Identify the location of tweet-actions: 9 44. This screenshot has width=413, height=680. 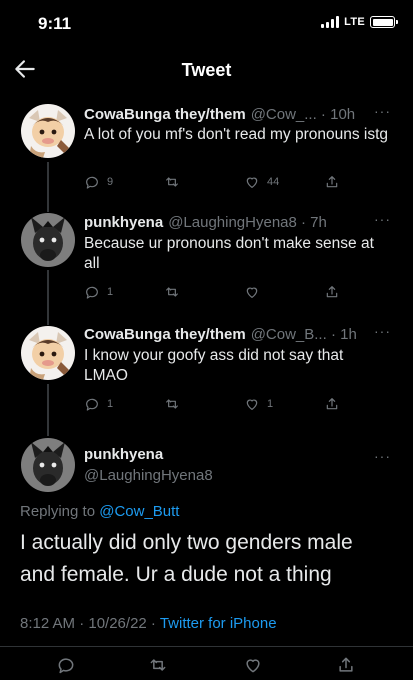
(214, 183).